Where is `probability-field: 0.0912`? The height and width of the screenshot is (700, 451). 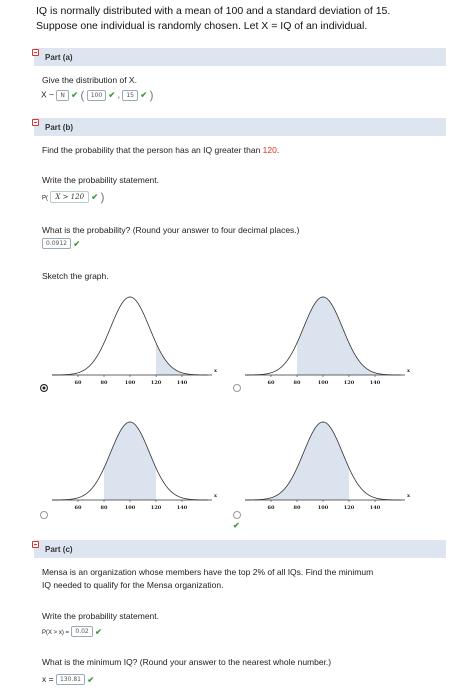 probability-field: 0.0912 is located at coordinates (56, 244).